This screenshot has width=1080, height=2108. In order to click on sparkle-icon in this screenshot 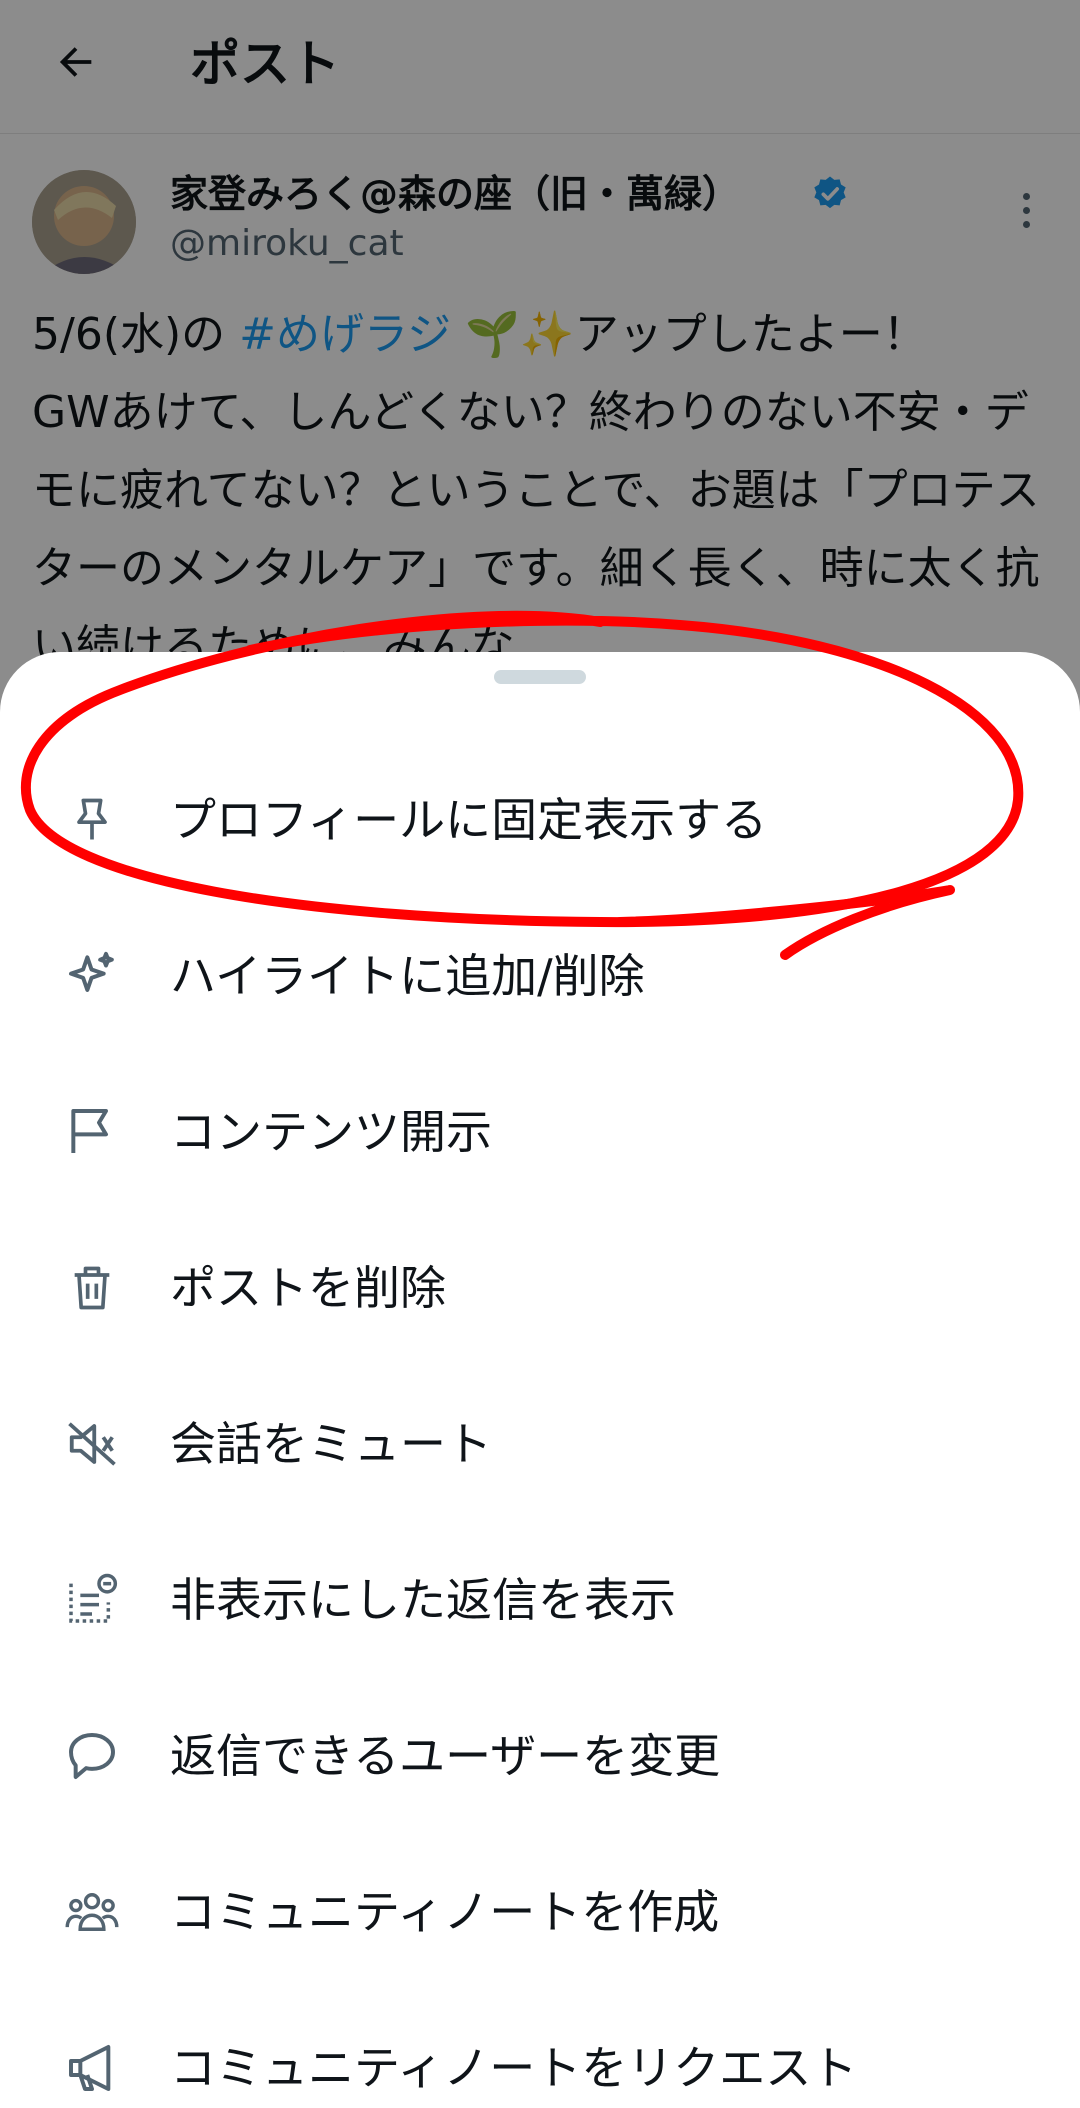, I will do `click(92, 976)`.